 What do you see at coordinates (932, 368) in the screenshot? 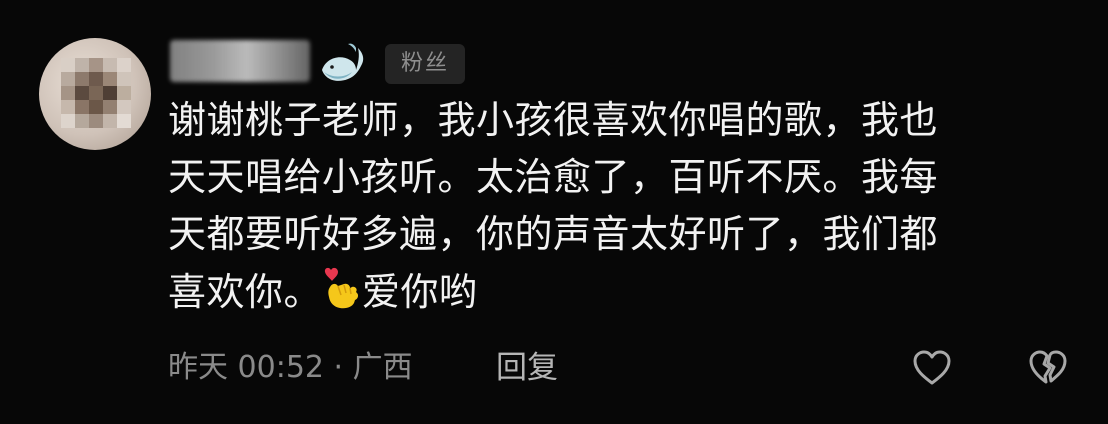
I see `heart-outline-icon` at bounding box center [932, 368].